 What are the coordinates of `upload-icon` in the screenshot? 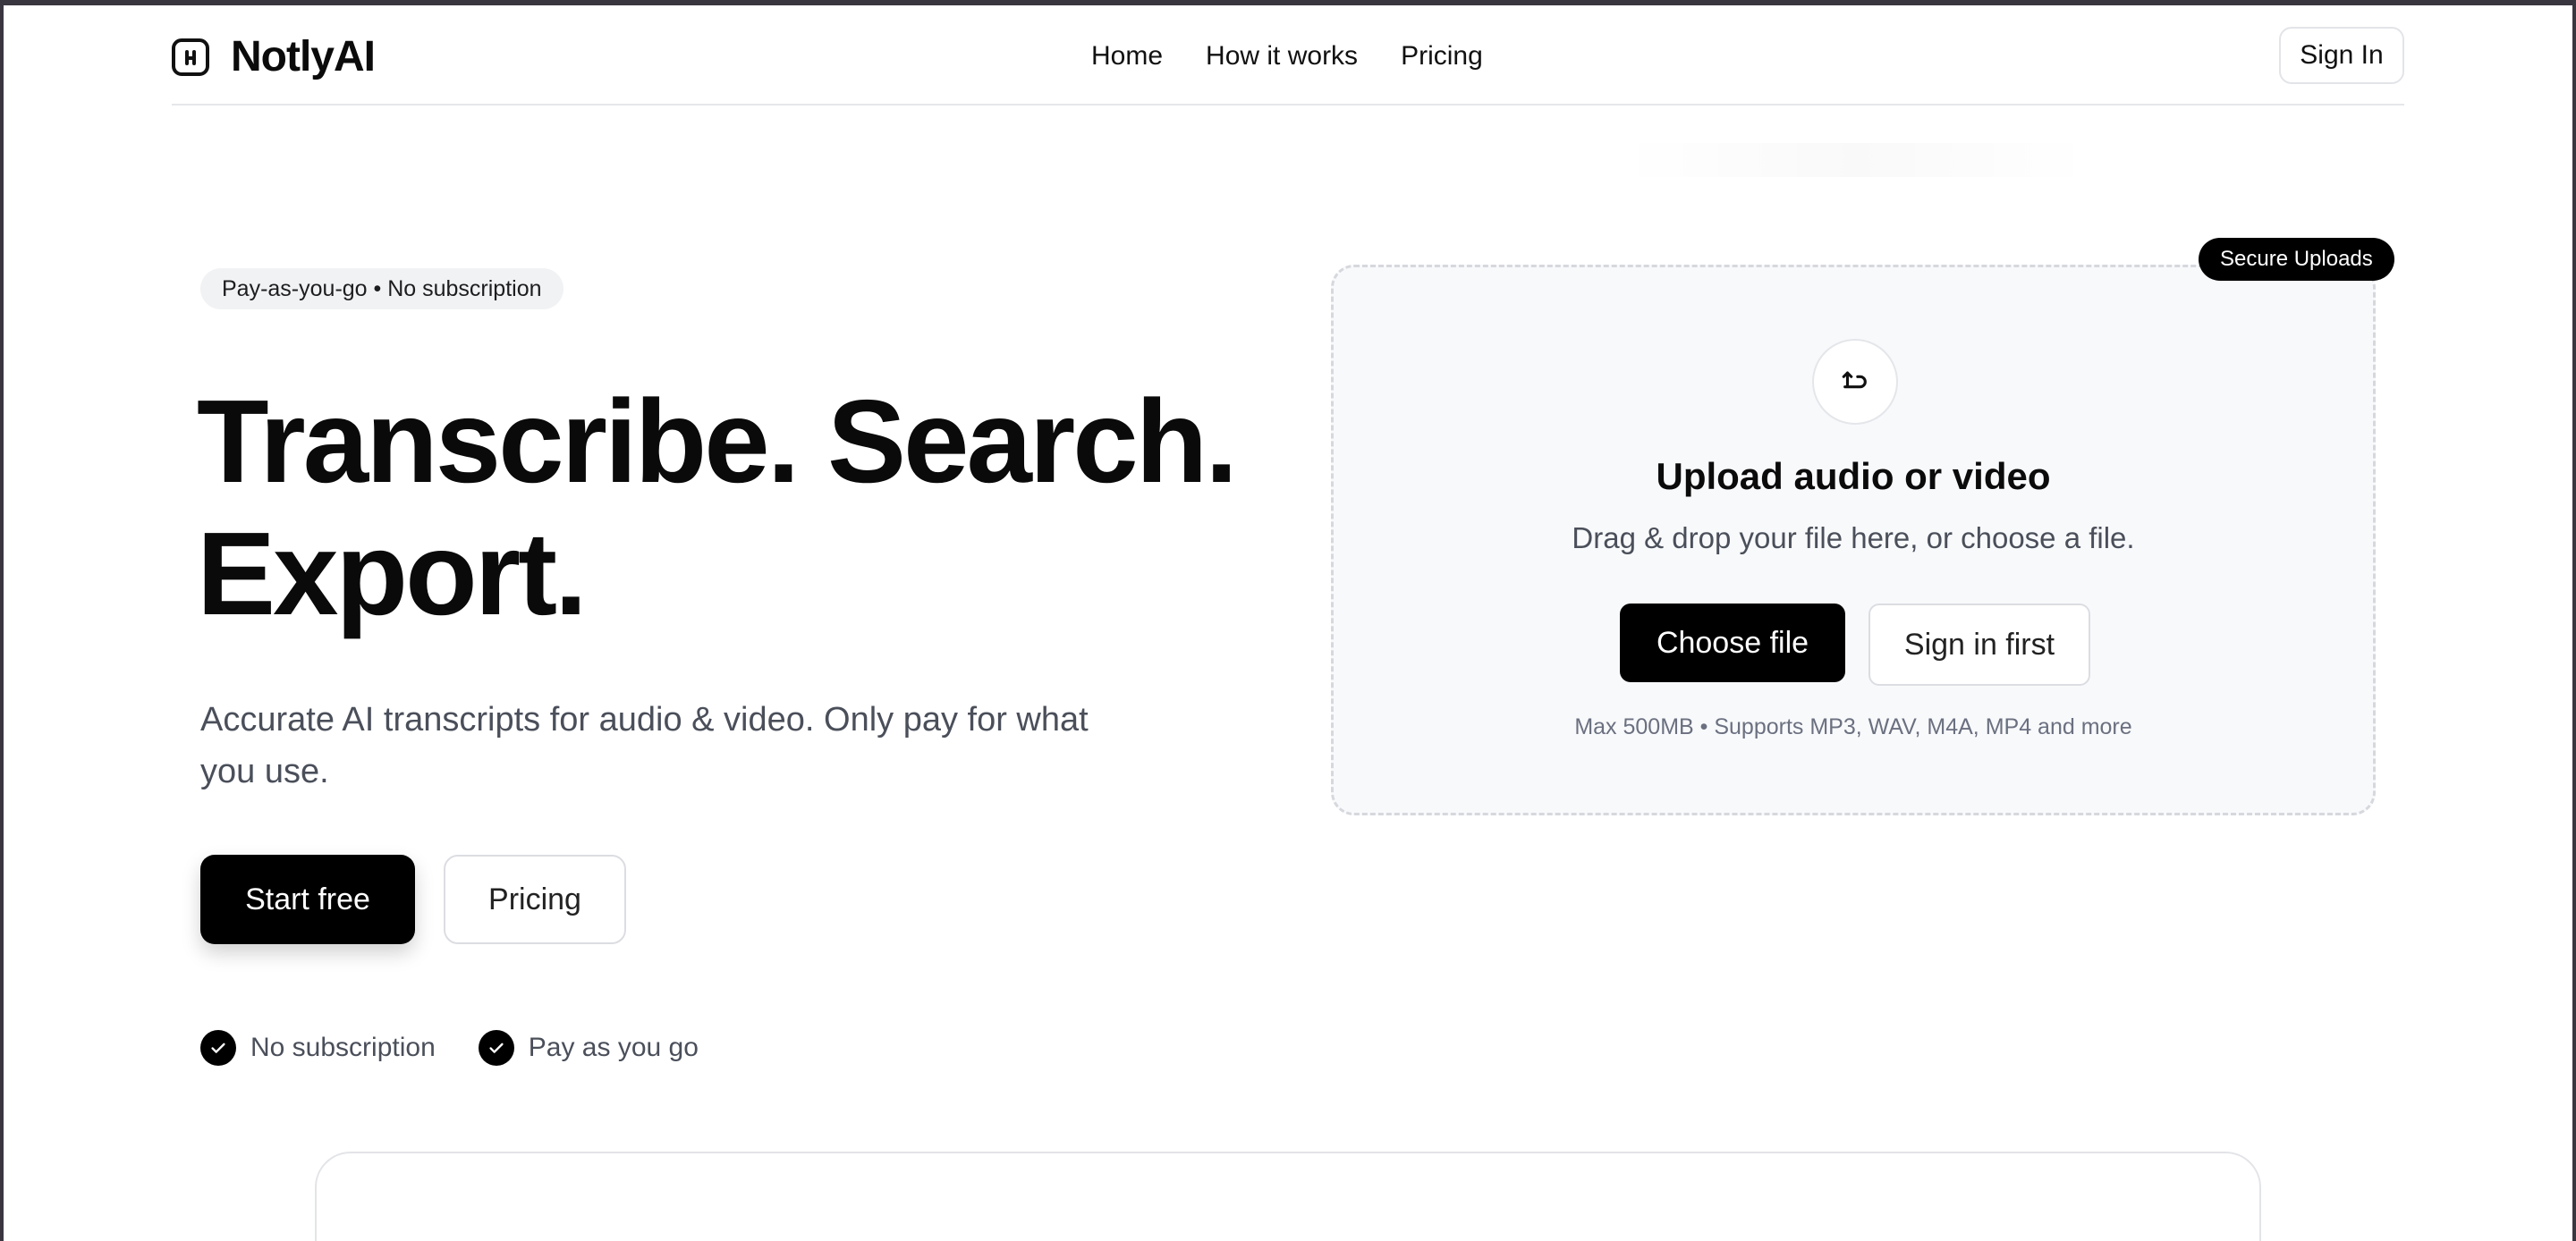 It's located at (1855, 382).